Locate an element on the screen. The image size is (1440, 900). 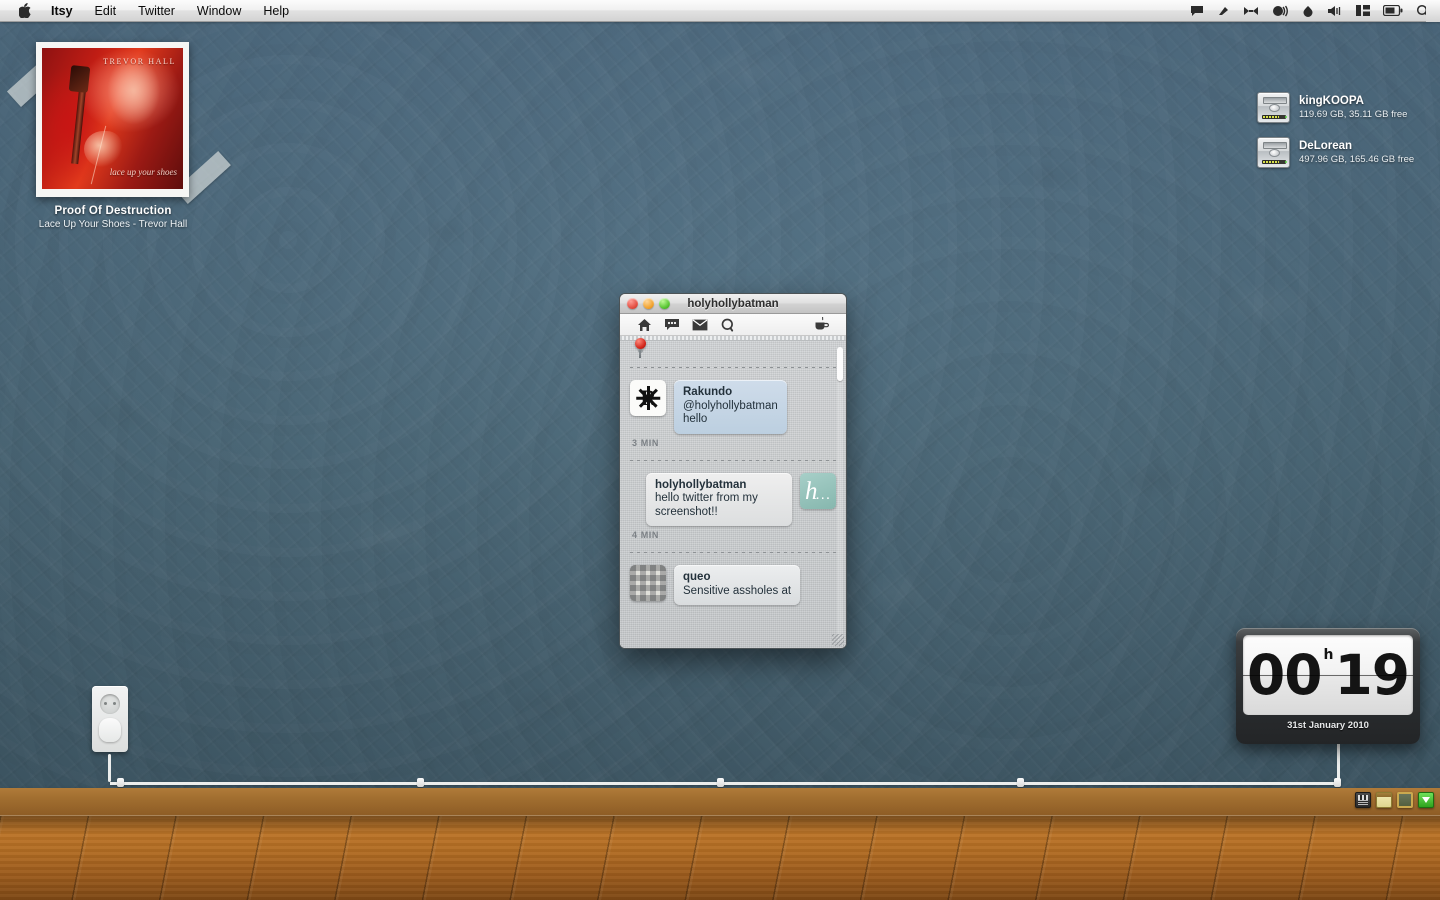
artwork-artist-text: TREVOR HALL is located at coordinates (139, 61).